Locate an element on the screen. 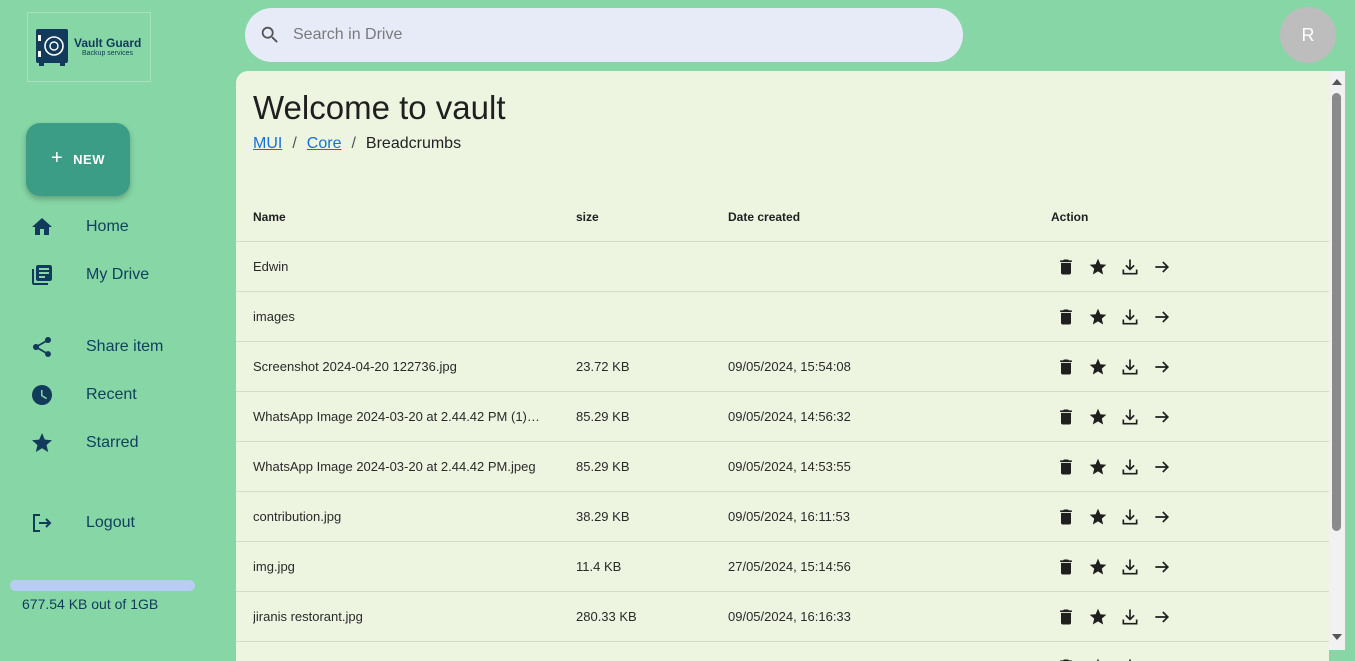 The width and height of the screenshot is (1355, 661). column-header-date: Date created is located at coordinates (888, 217).